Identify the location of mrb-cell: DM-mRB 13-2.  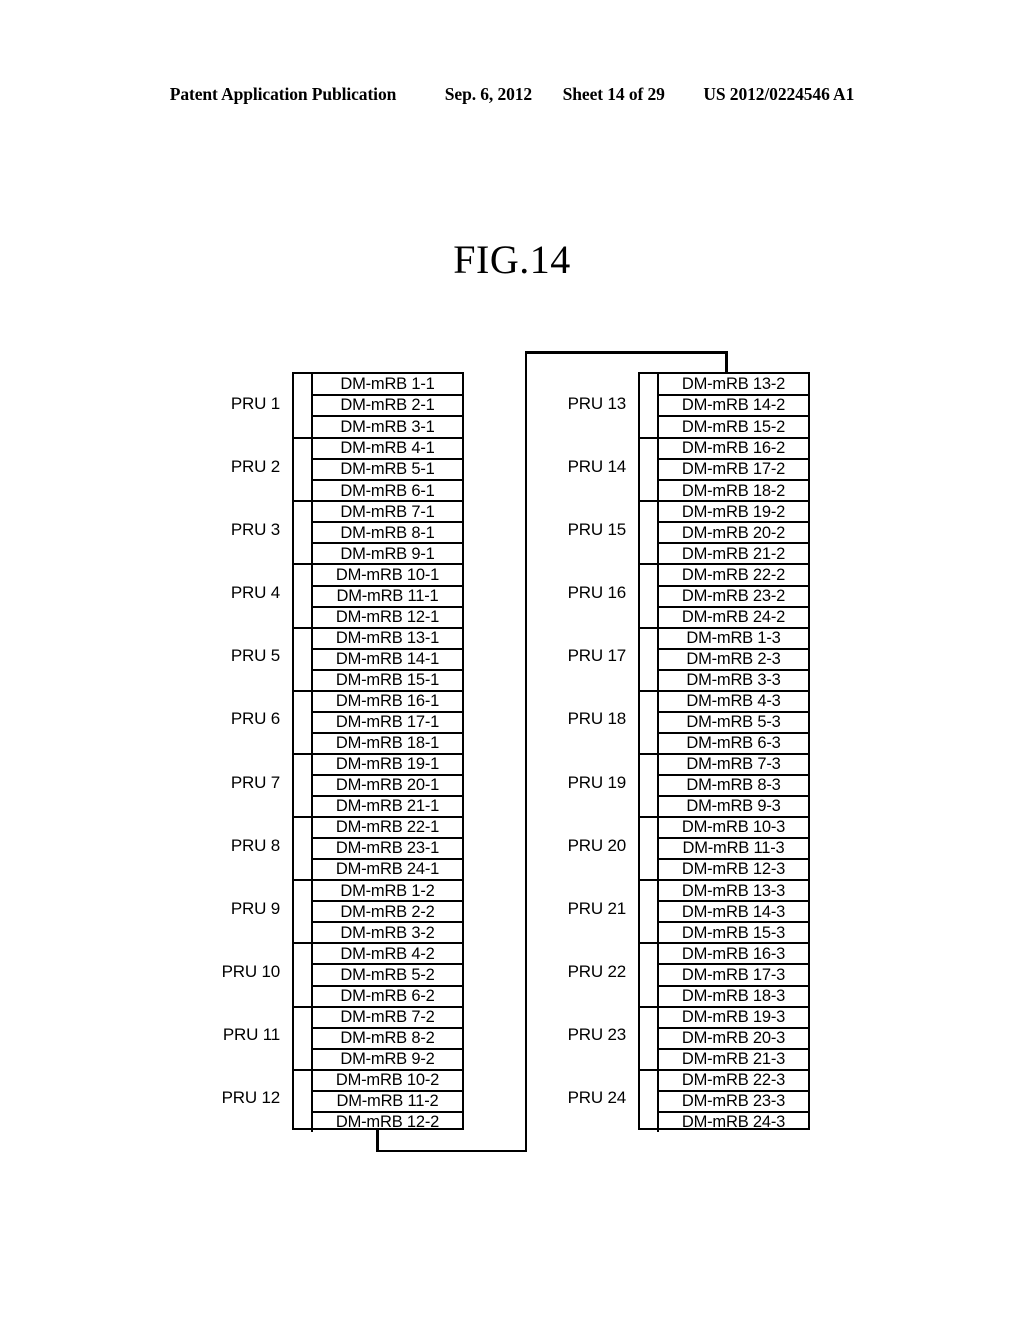
(733, 383).